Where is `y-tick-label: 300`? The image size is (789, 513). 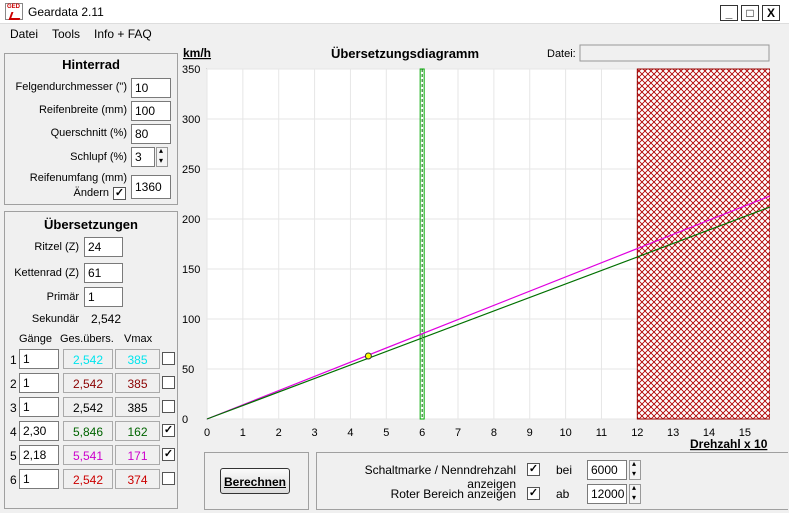 y-tick-label: 300 is located at coordinates (191, 120).